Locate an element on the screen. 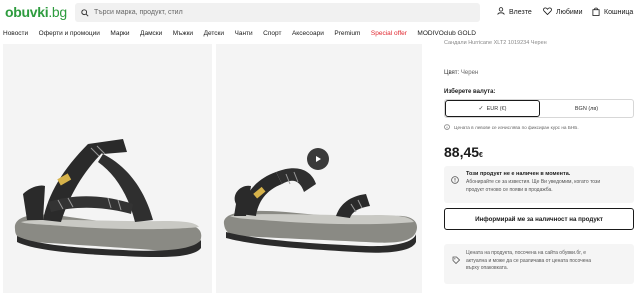 This screenshot has width=640, height=293. currency-option-eur: ✓ EUR (€) is located at coordinates (492, 108).